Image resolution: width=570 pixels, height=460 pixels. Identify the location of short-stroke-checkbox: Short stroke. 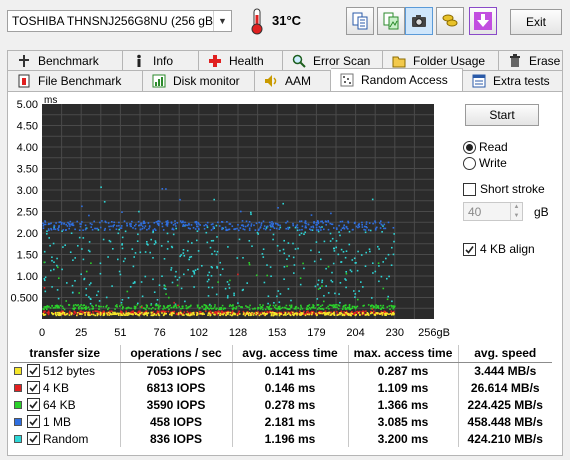
(504, 189).